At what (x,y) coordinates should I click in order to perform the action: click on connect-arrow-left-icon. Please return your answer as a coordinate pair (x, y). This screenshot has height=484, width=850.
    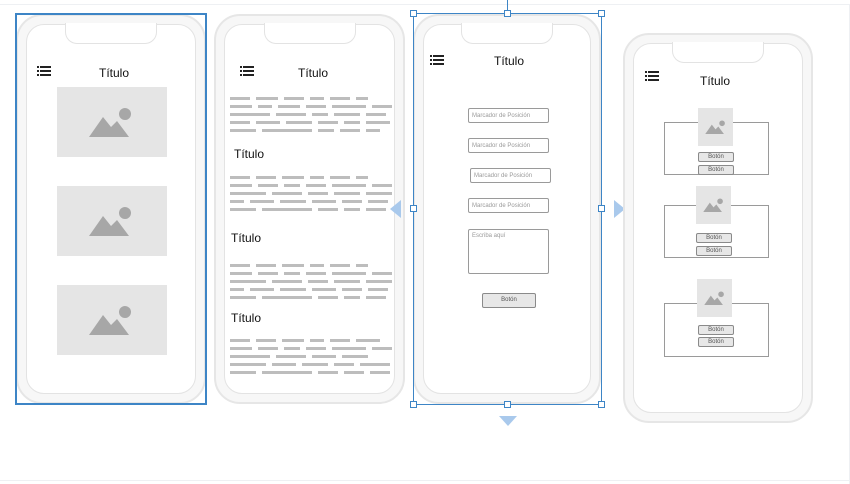
    Looking at the image, I should click on (395, 209).